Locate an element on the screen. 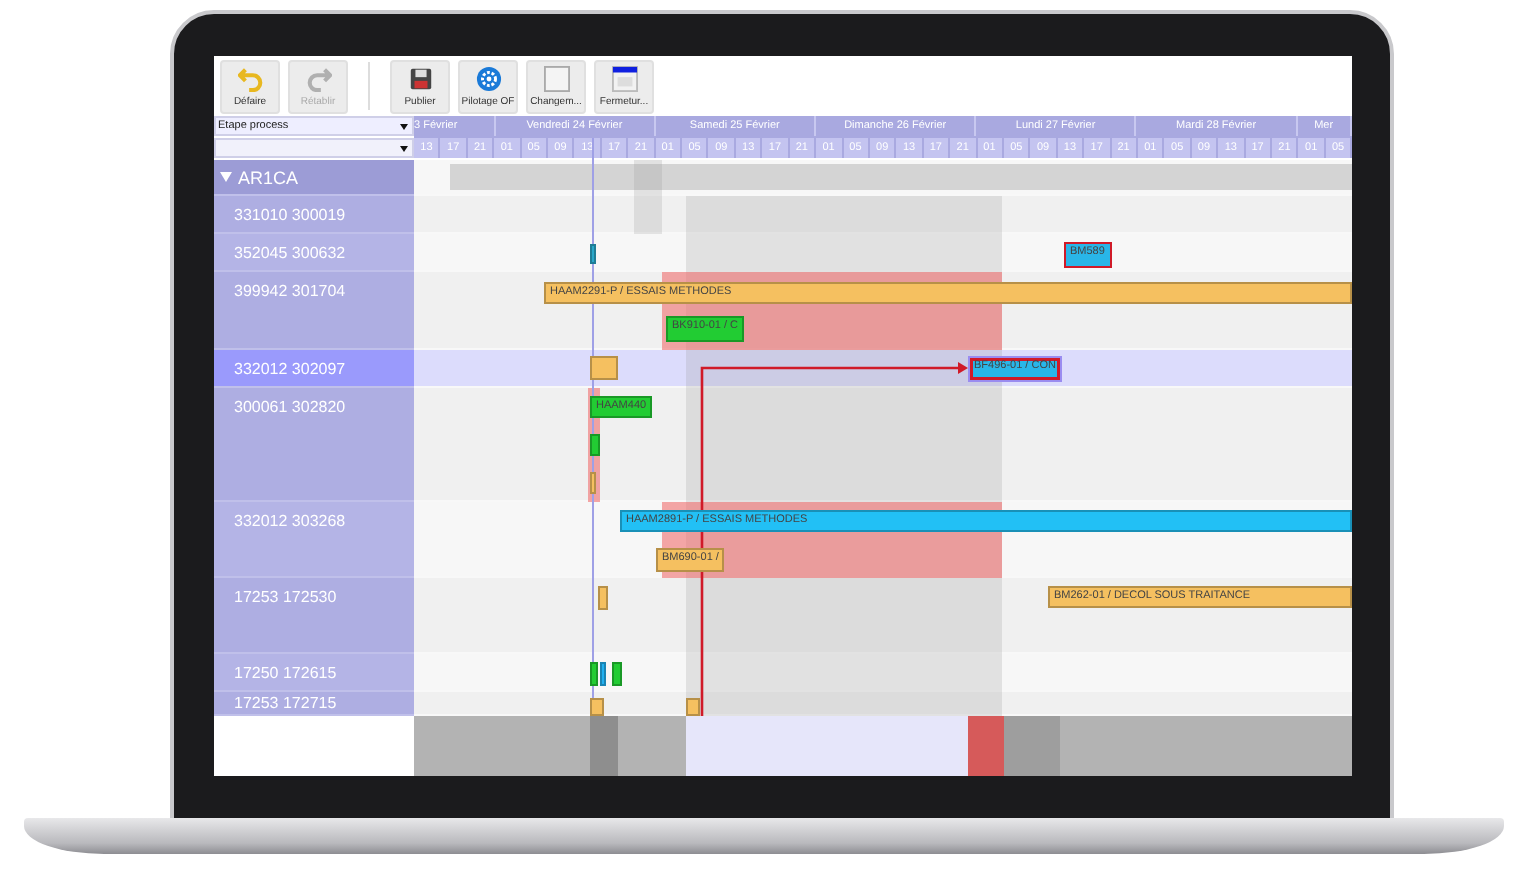 This screenshot has height=872, width=1526. dropdown is located at coordinates (314, 148).